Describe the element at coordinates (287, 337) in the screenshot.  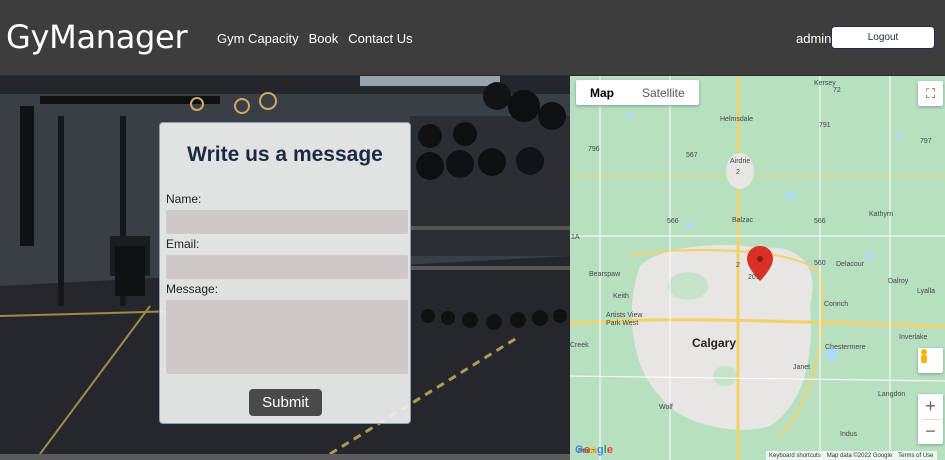
I see `message-textarea` at that location.